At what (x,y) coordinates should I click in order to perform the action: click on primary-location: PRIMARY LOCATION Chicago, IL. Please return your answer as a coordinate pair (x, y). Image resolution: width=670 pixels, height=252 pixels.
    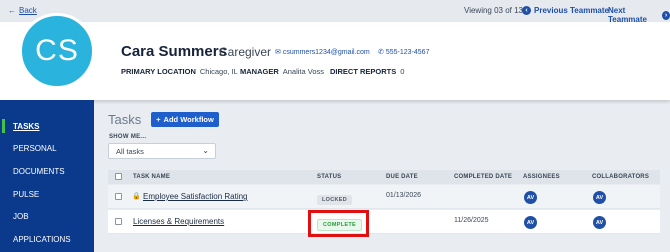
    Looking at the image, I should click on (179, 71).